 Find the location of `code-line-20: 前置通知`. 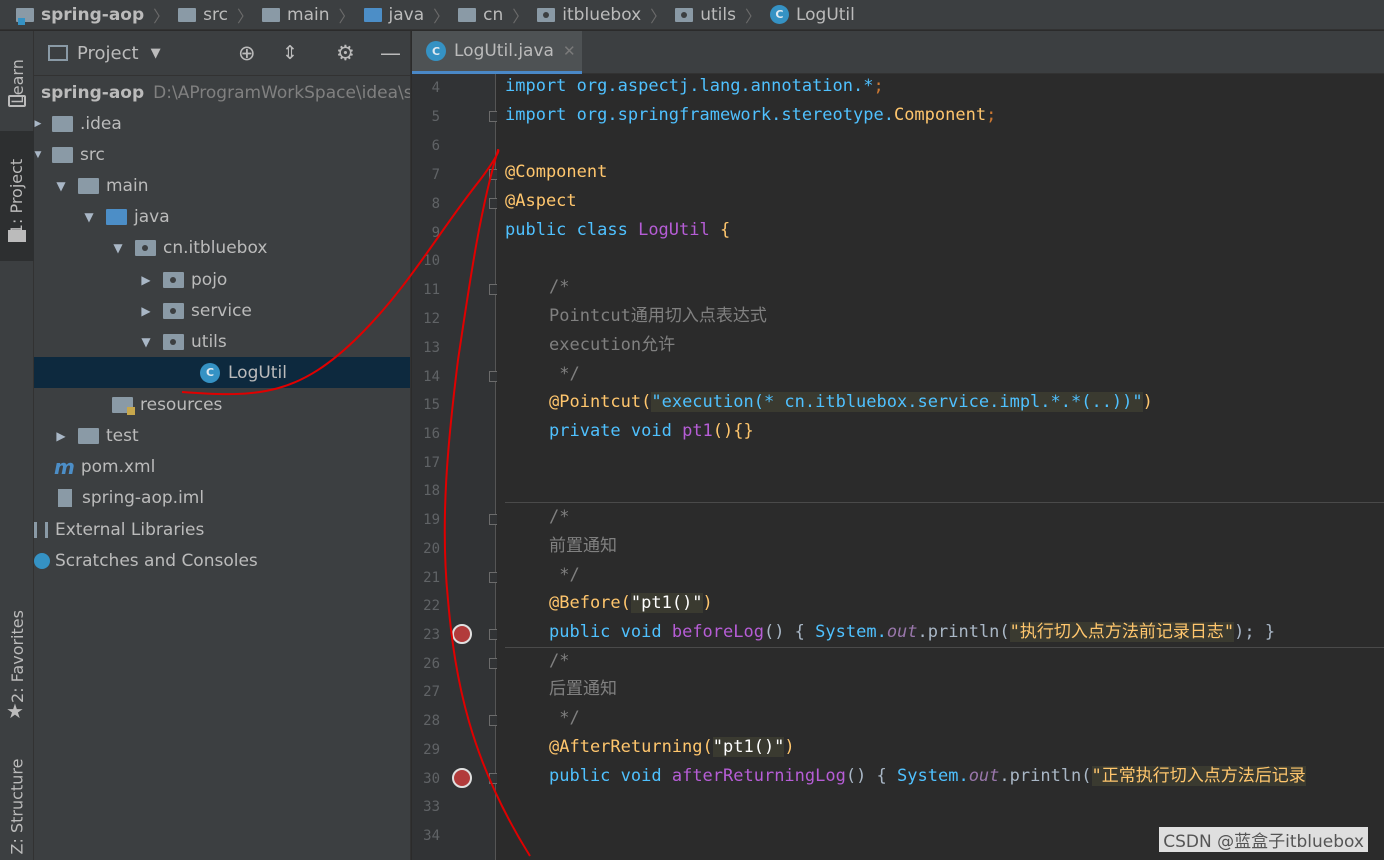

code-line-20: 前置通知 is located at coordinates (583, 546).